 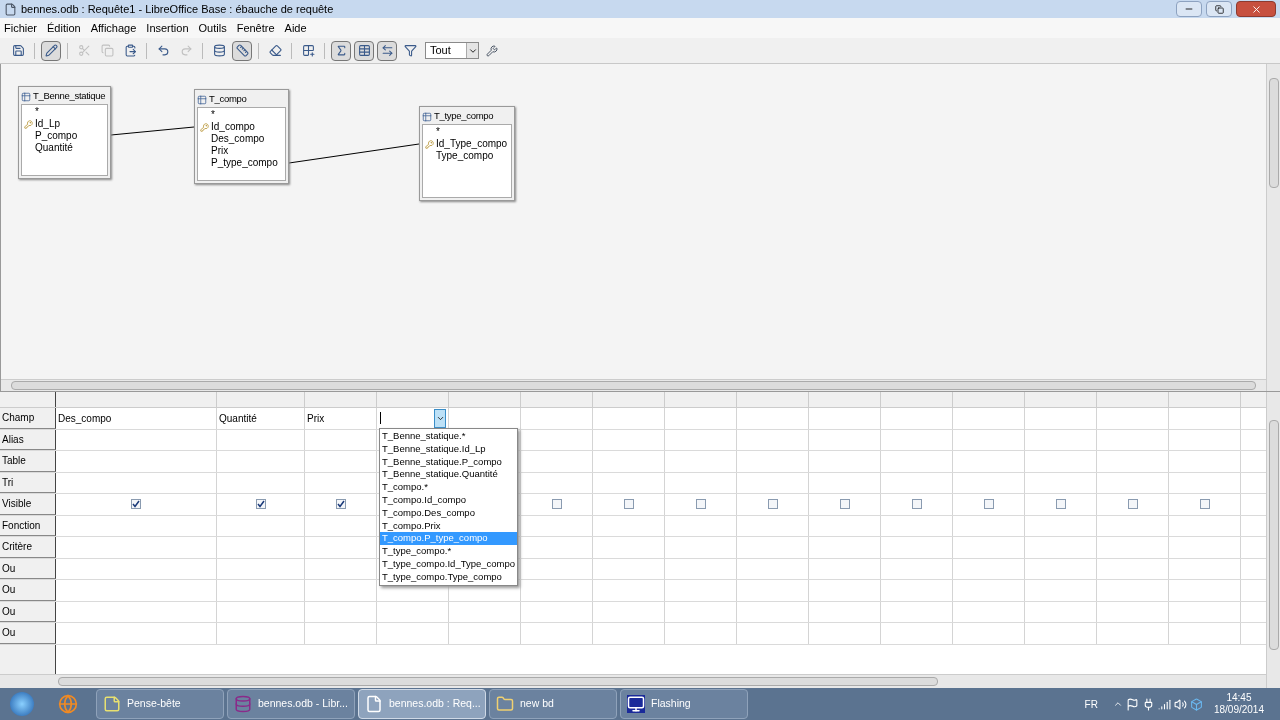 I want to click on dropdown-item: T_compo.Id_compo, so click(x=448, y=500).